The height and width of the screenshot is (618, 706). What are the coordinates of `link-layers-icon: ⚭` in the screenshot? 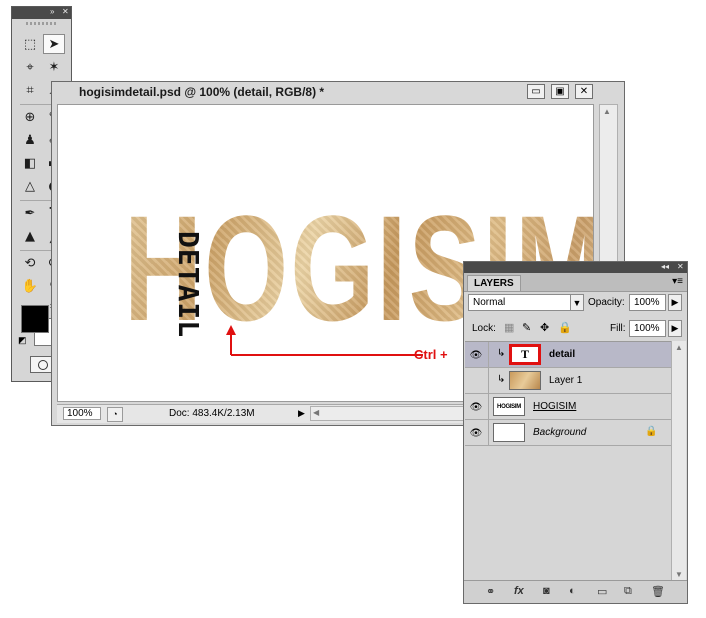 It's located at (490, 591).